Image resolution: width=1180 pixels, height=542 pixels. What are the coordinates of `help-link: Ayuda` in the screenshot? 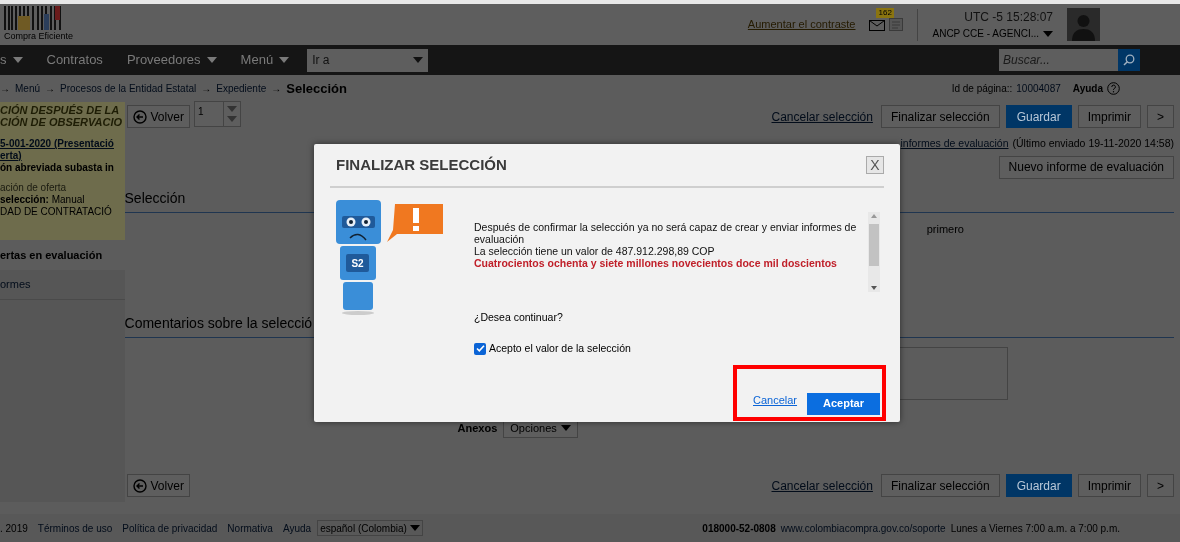 It's located at (1087, 88).